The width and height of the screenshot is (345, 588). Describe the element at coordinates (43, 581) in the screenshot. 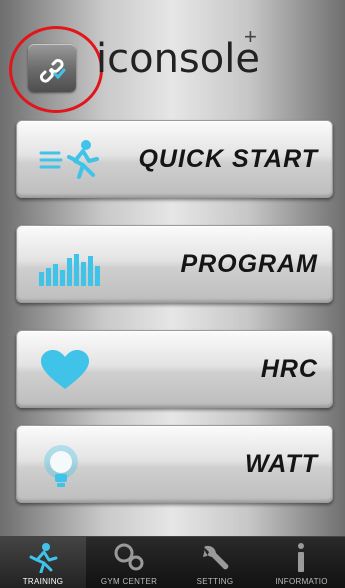

I see `tab-training-label: TRAINING` at that location.